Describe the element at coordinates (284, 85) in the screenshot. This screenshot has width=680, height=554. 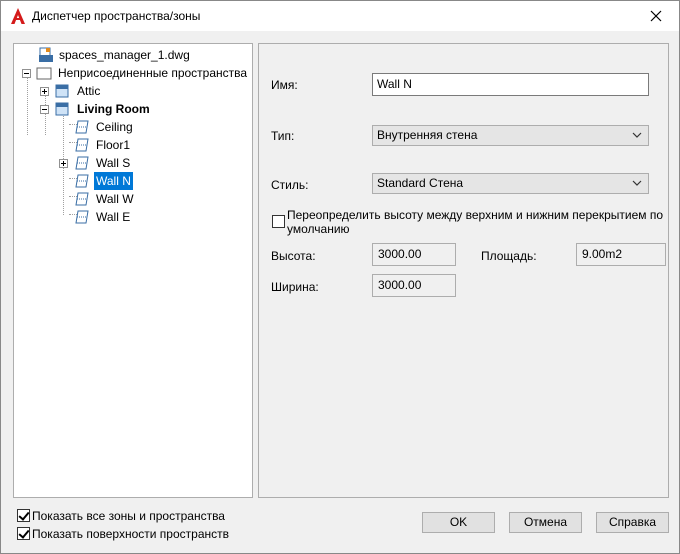
I see `name-label: Имя:` at that location.